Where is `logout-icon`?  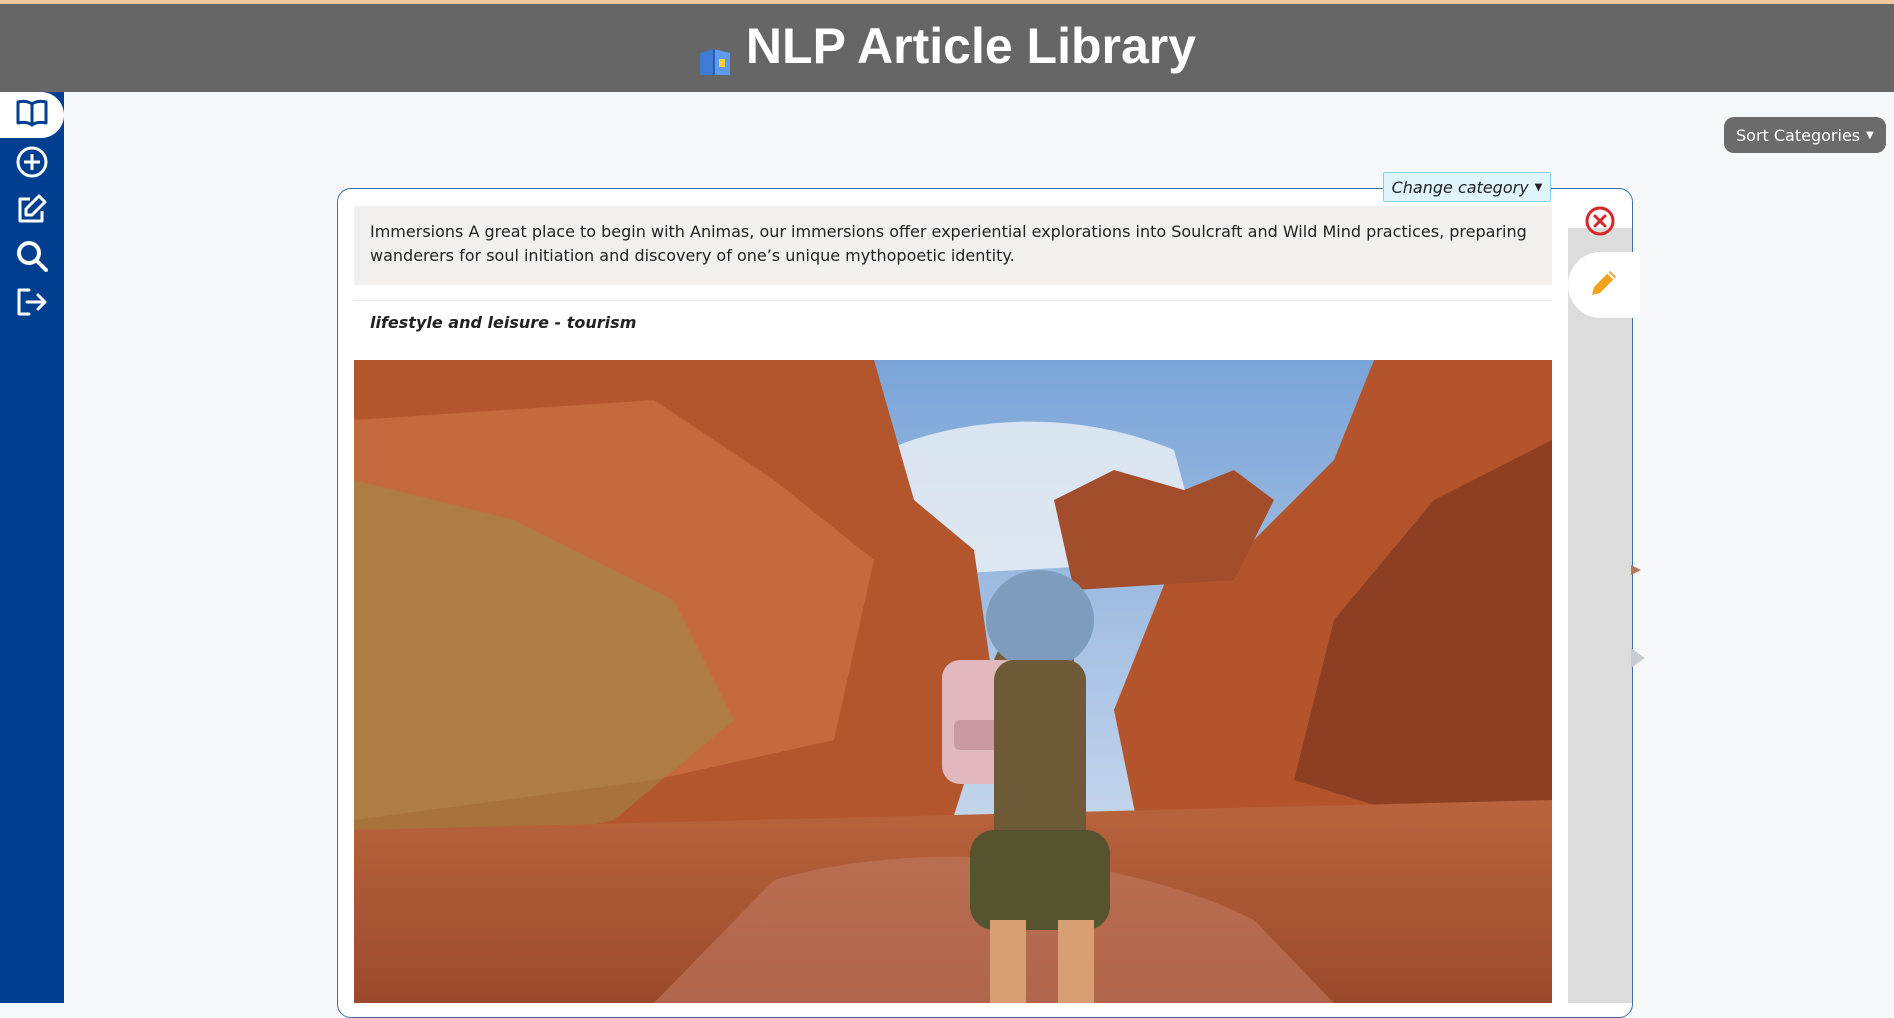
logout-icon is located at coordinates (32, 304).